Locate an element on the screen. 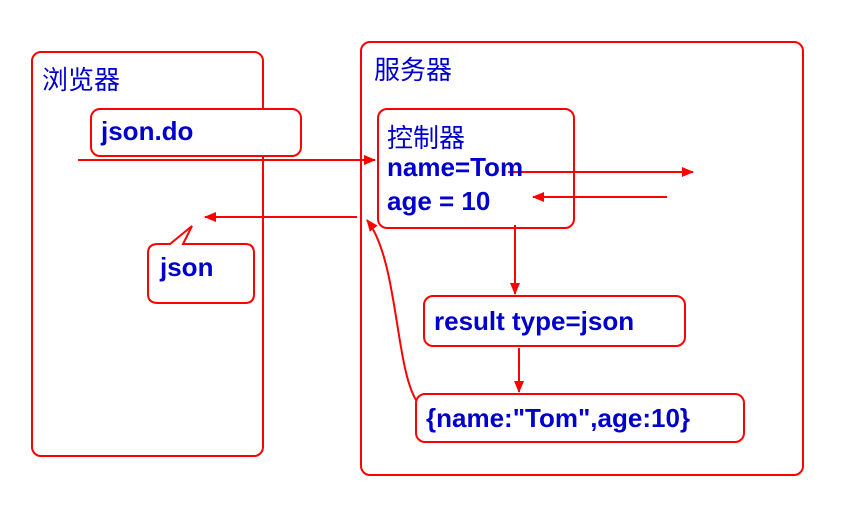  browser-title: 浏览器 is located at coordinates (81, 81).